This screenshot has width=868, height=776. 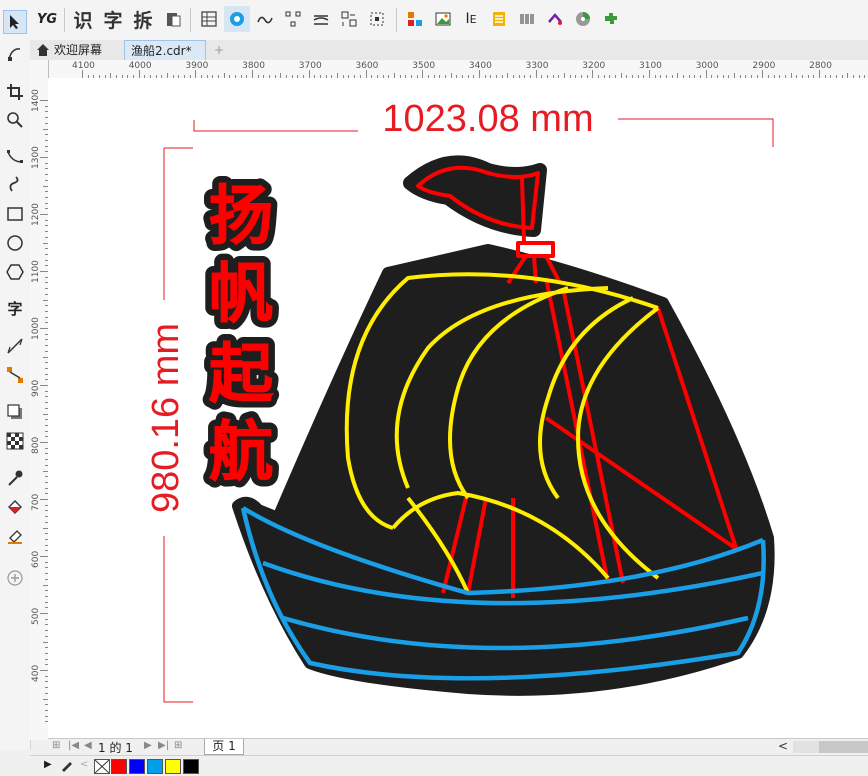 I want to click on clipboard-icon, so click(x=173, y=19).